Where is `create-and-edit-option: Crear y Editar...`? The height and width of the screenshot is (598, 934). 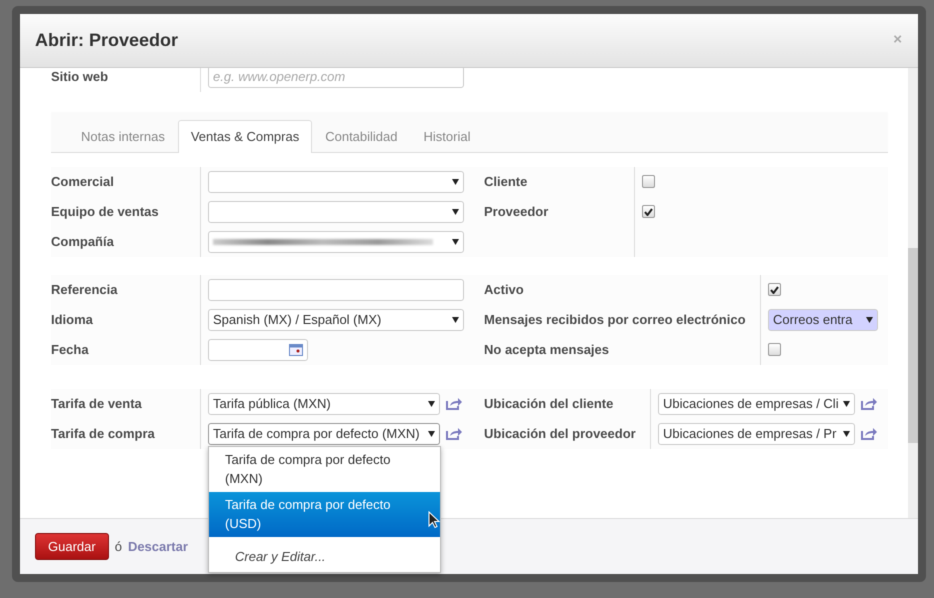 create-and-edit-option: Crear y Editar... is located at coordinates (324, 554).